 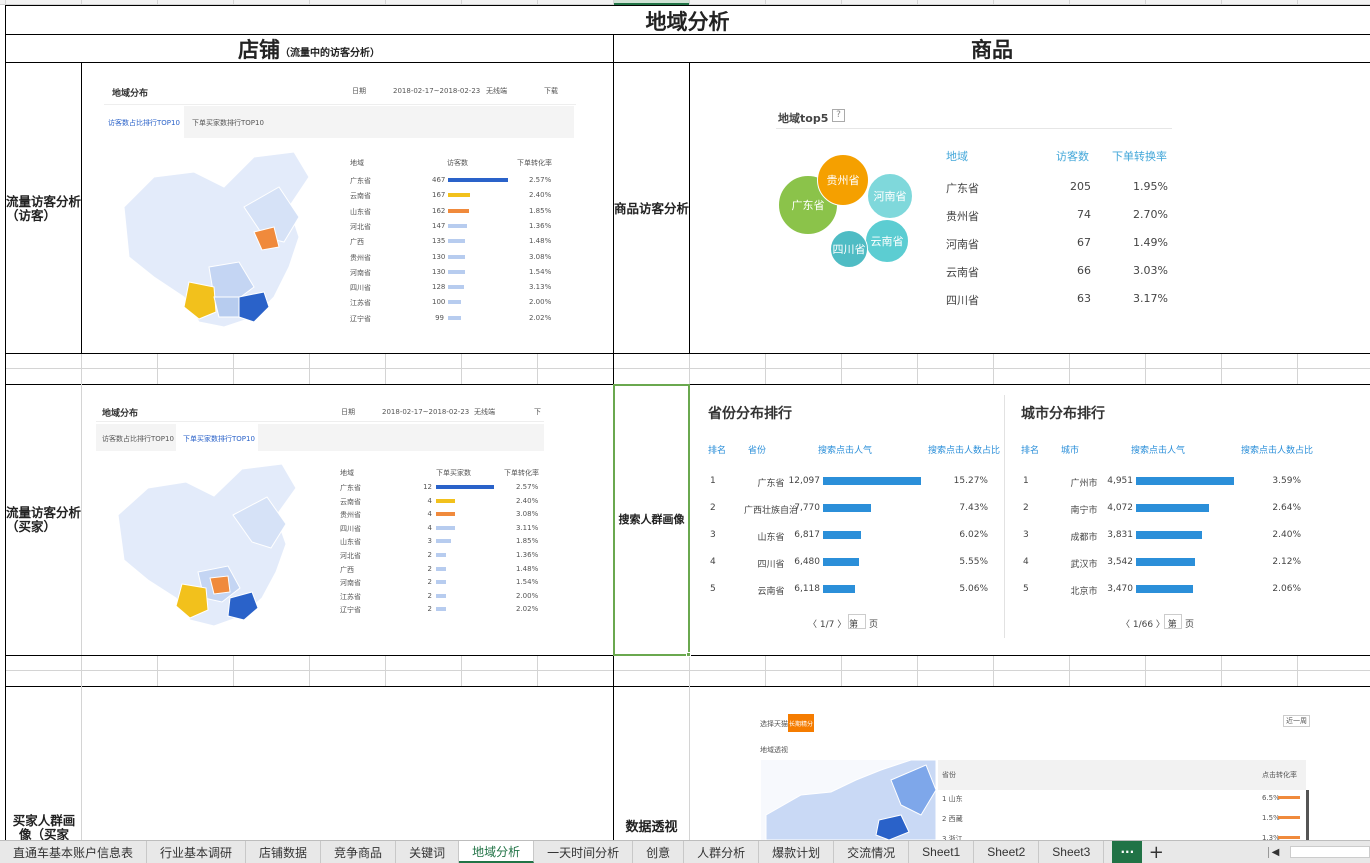 What do you see at coordinates (1275, 852) in the screenshot?
I see `tab-scroll-left-icon: ◀` at bounding box center [1275, 852].